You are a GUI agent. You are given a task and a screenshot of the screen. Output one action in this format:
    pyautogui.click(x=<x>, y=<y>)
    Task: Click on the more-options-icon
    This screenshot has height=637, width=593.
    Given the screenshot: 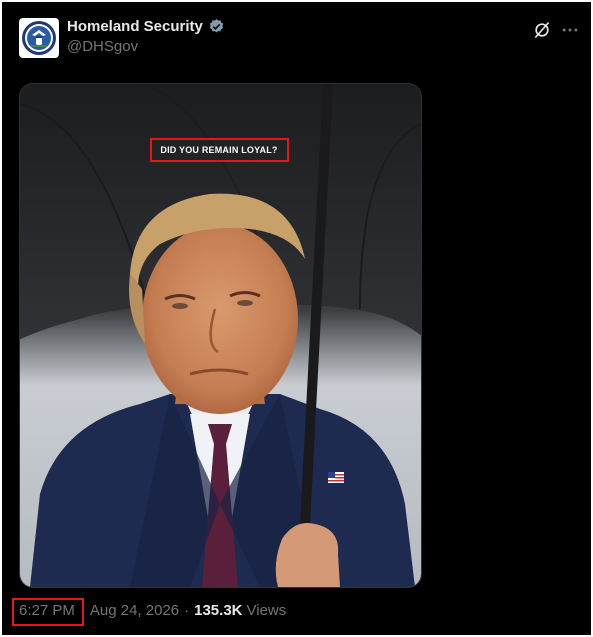 What is the action you would take?
    pyautogui.click(x=570, y=30)
    